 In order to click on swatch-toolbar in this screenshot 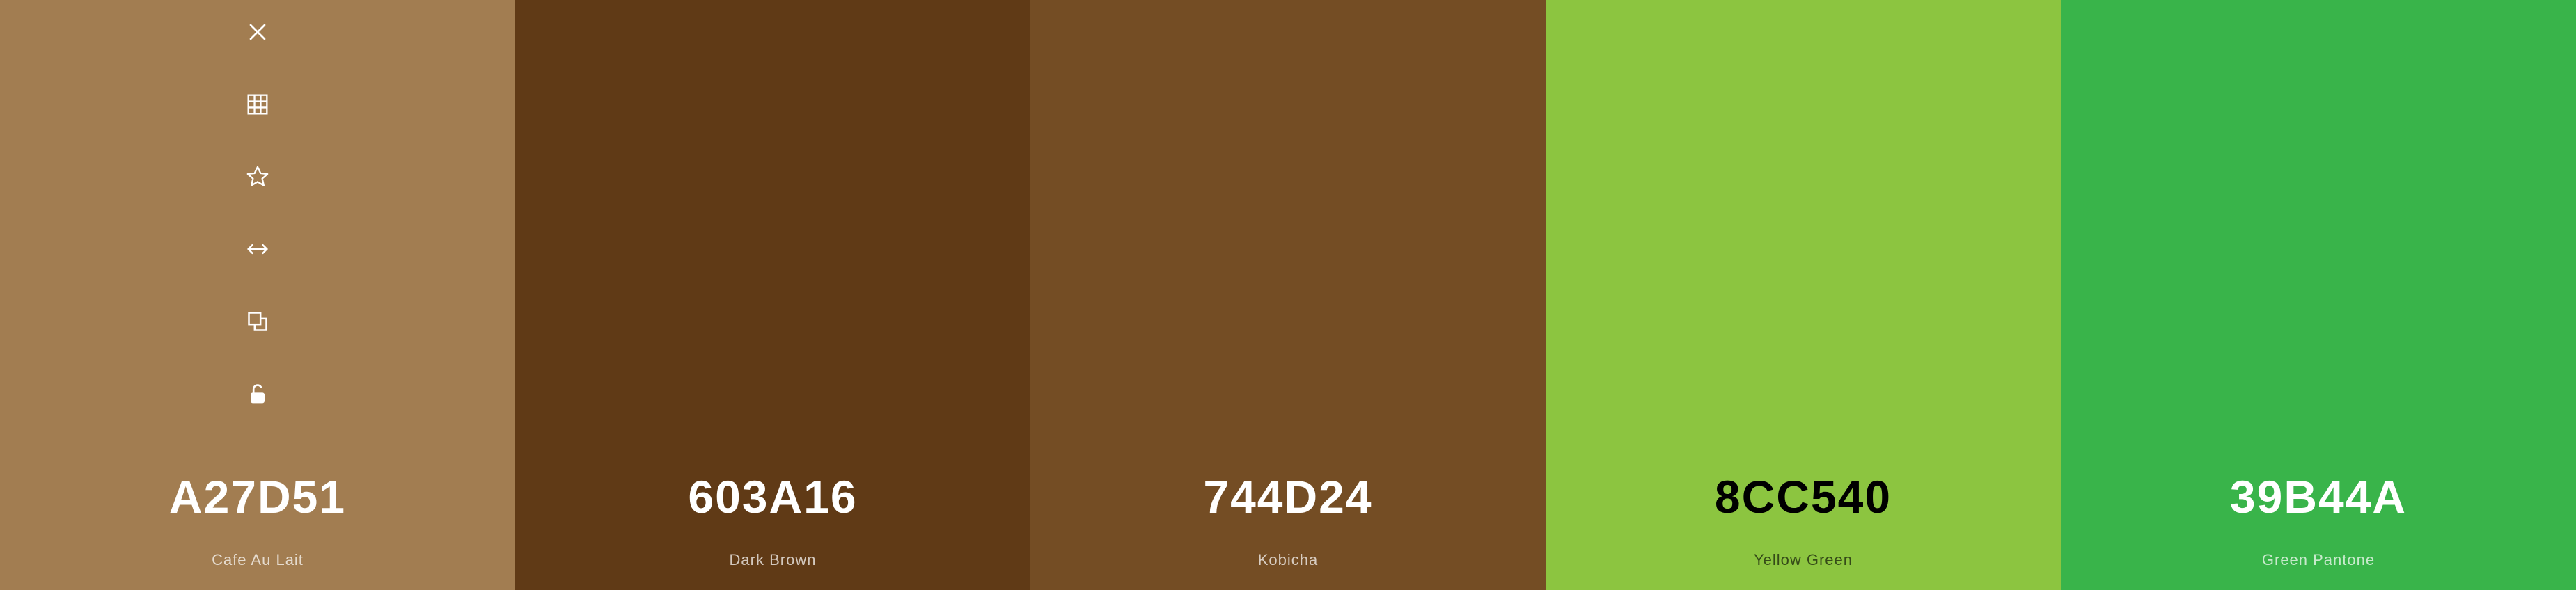, I will do `click(257, 228)`.